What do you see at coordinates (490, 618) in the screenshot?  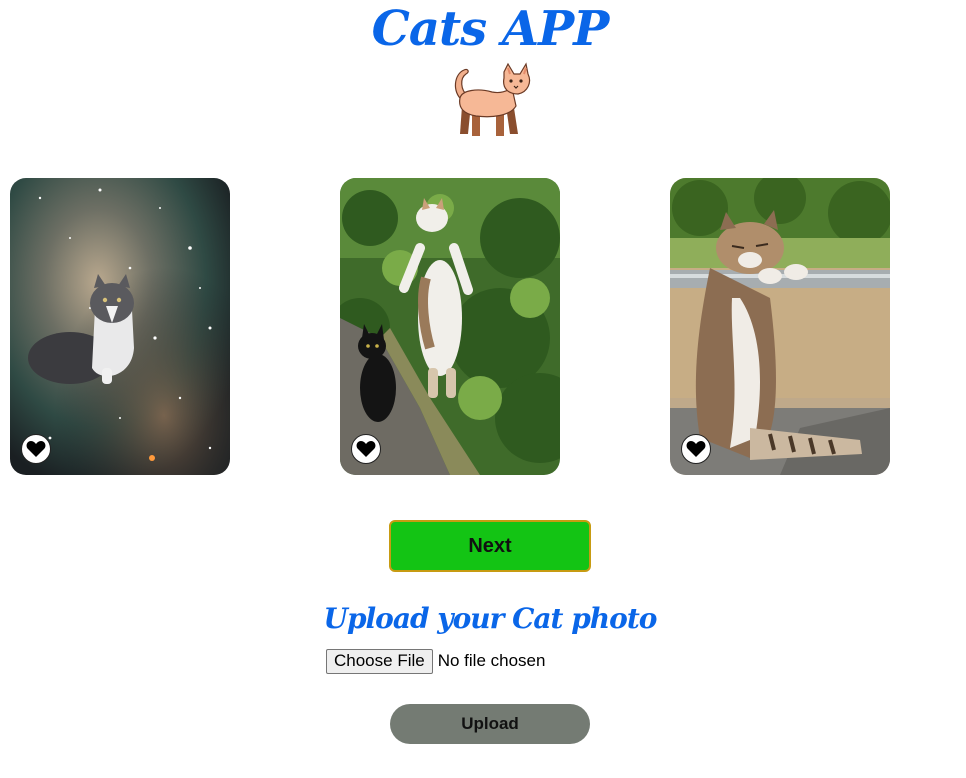 I see `upload-heading: Upload your Cat photo` at bounding box center [490, 618].